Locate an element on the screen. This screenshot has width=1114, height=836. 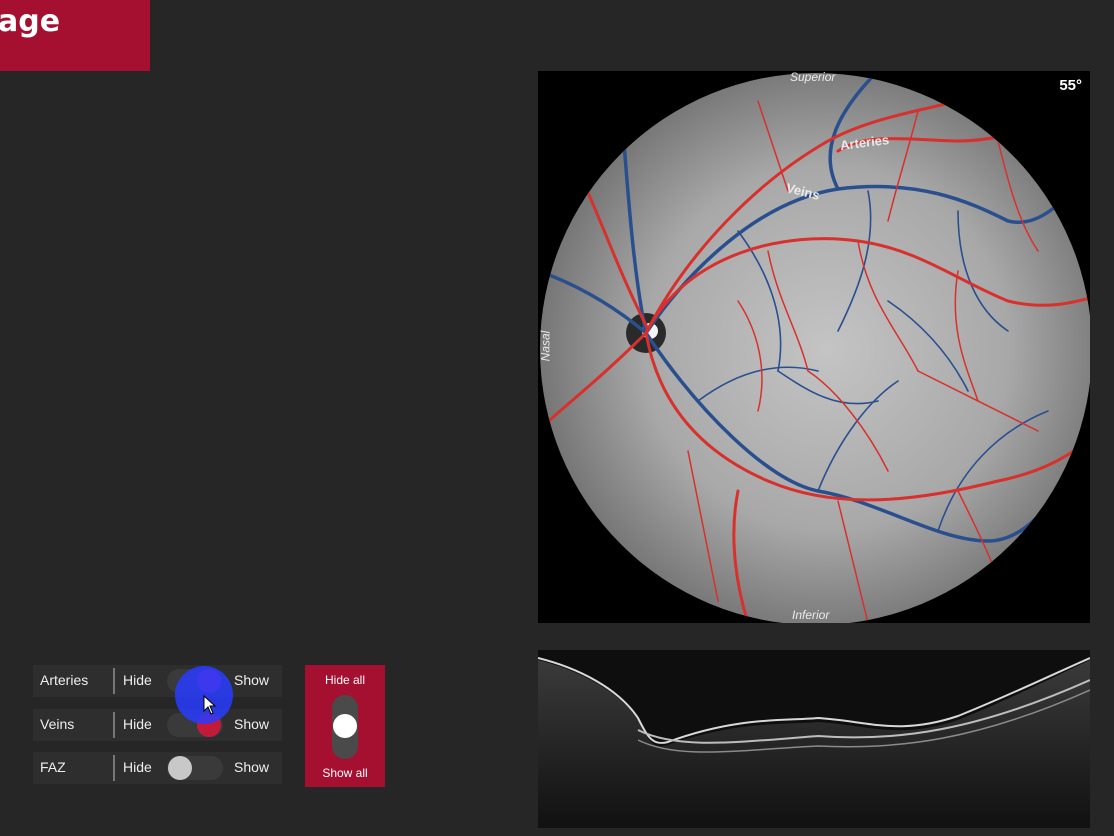
show-hide-all-toggle: Hide all Show all is located at coordinates (345, 726).